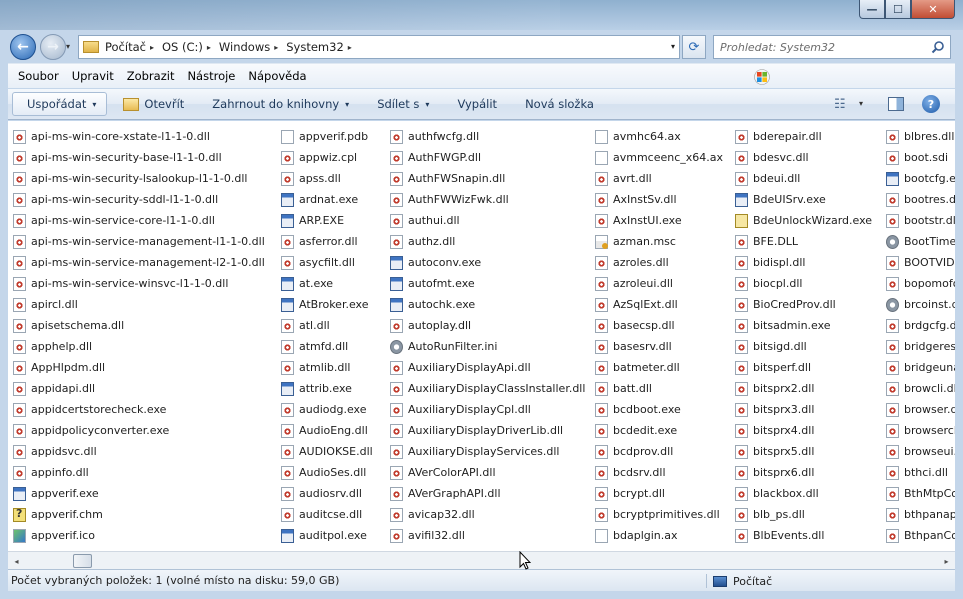 The image size is (963, 599). What do you see at coordinates (803, 535) in the screenshot?
I see `file-item: BlbEvents.dll` at bounding box center [803, 535].